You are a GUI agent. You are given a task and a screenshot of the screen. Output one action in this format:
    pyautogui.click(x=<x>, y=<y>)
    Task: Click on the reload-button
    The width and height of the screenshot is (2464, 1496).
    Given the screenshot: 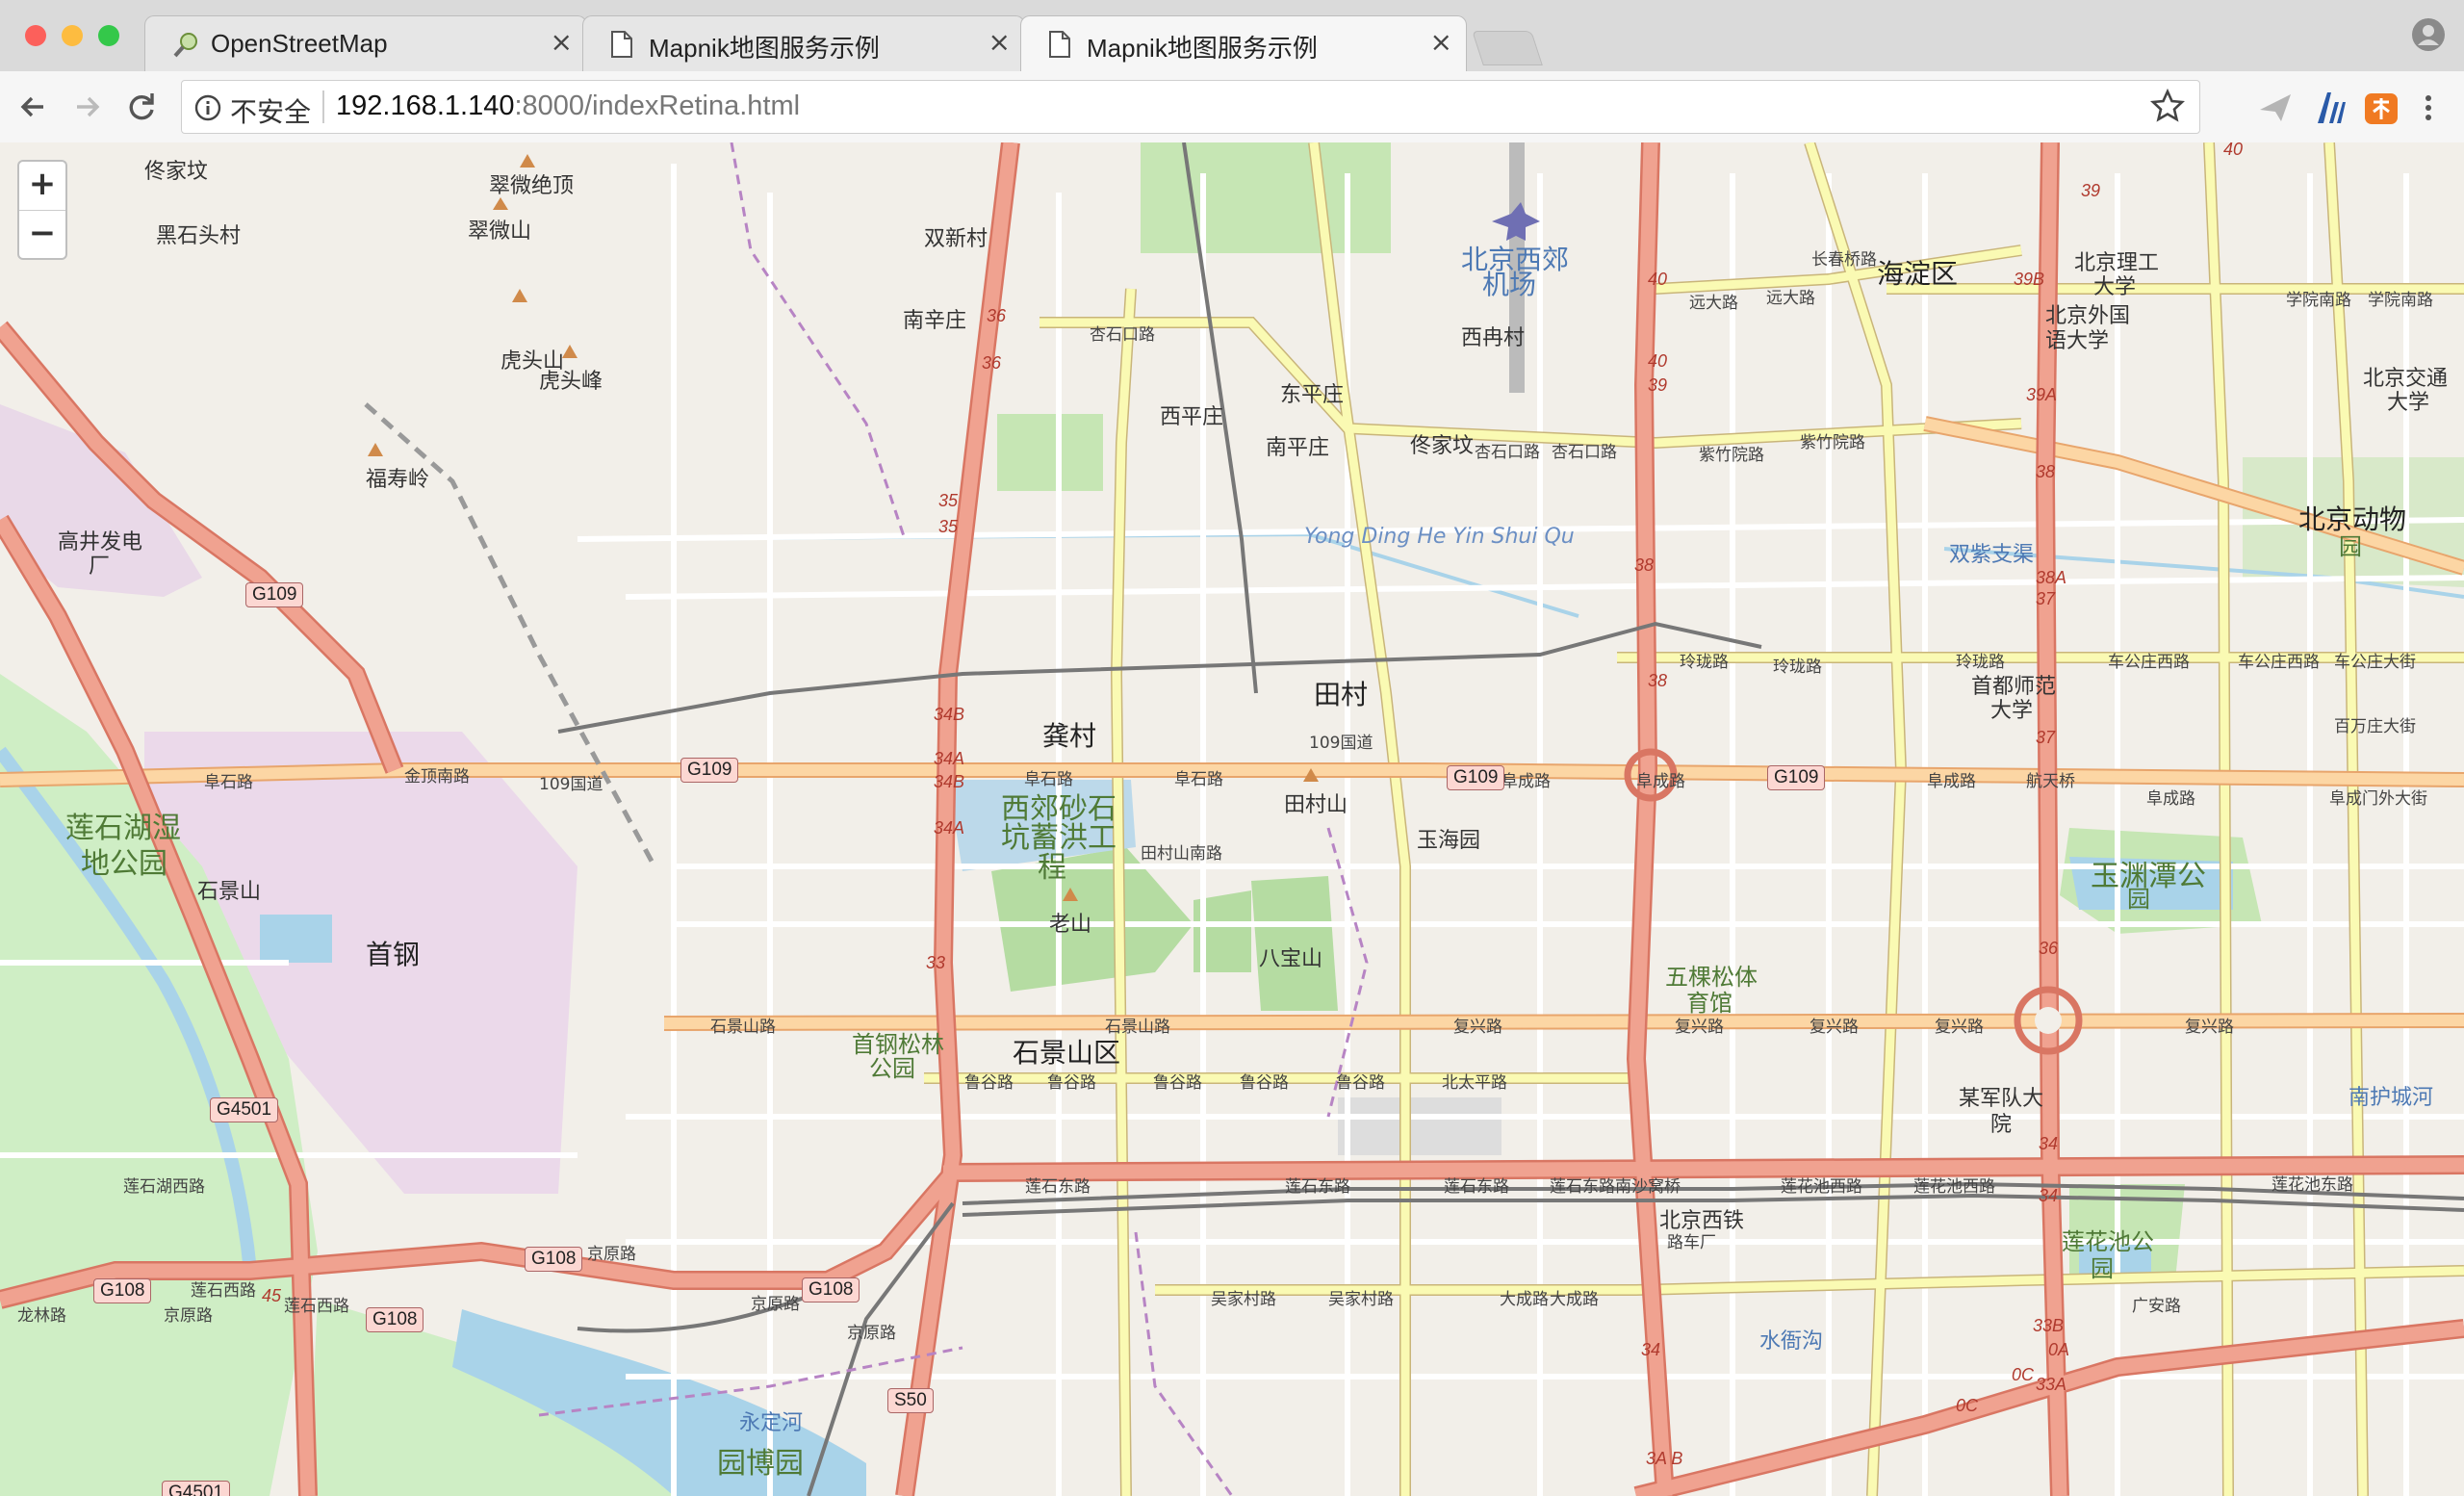 What is the action you would take?
    pyautogui.click(x=141, y=107)
    